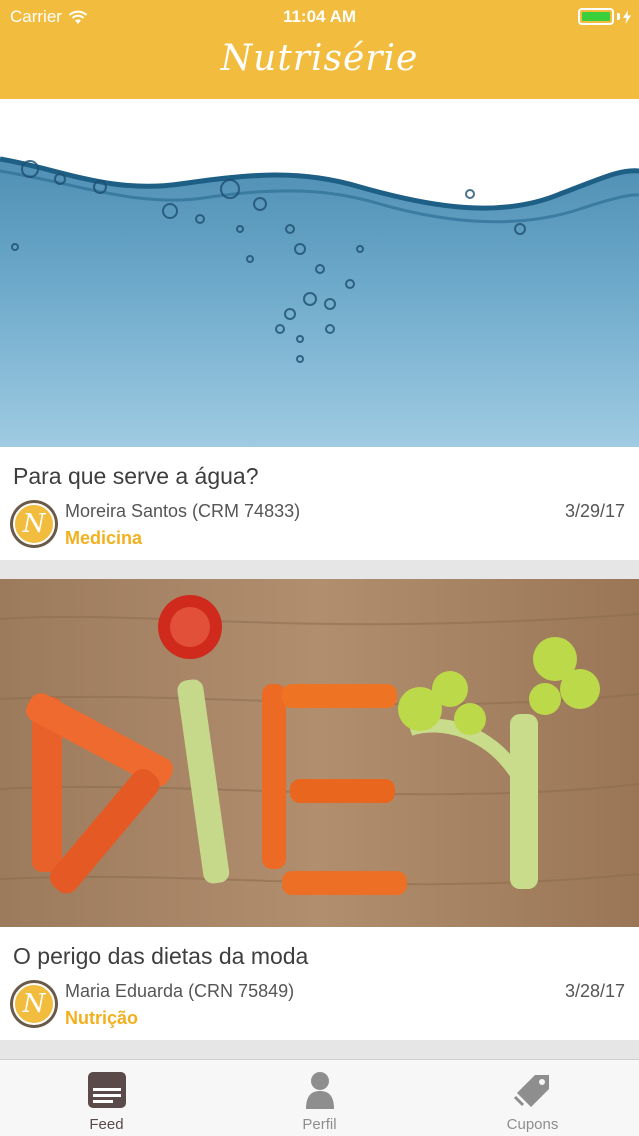 The image size is (639, 1136). I want to click on clock: 11:04 AM, so click(319, 16).